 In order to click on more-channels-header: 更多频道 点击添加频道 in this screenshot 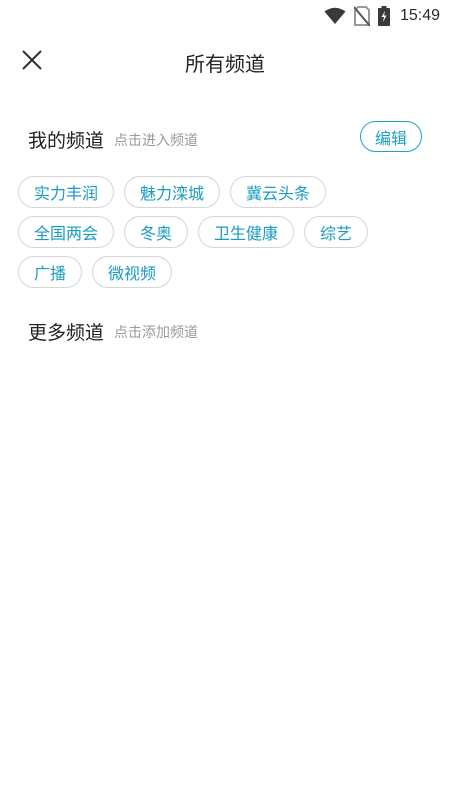, I will do `click(225, 331)`.